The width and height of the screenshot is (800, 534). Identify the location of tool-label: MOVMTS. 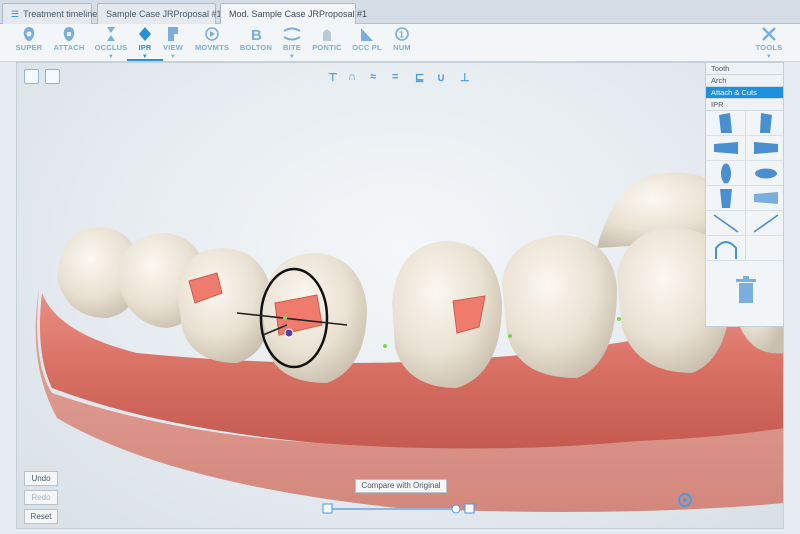
(212, 47).